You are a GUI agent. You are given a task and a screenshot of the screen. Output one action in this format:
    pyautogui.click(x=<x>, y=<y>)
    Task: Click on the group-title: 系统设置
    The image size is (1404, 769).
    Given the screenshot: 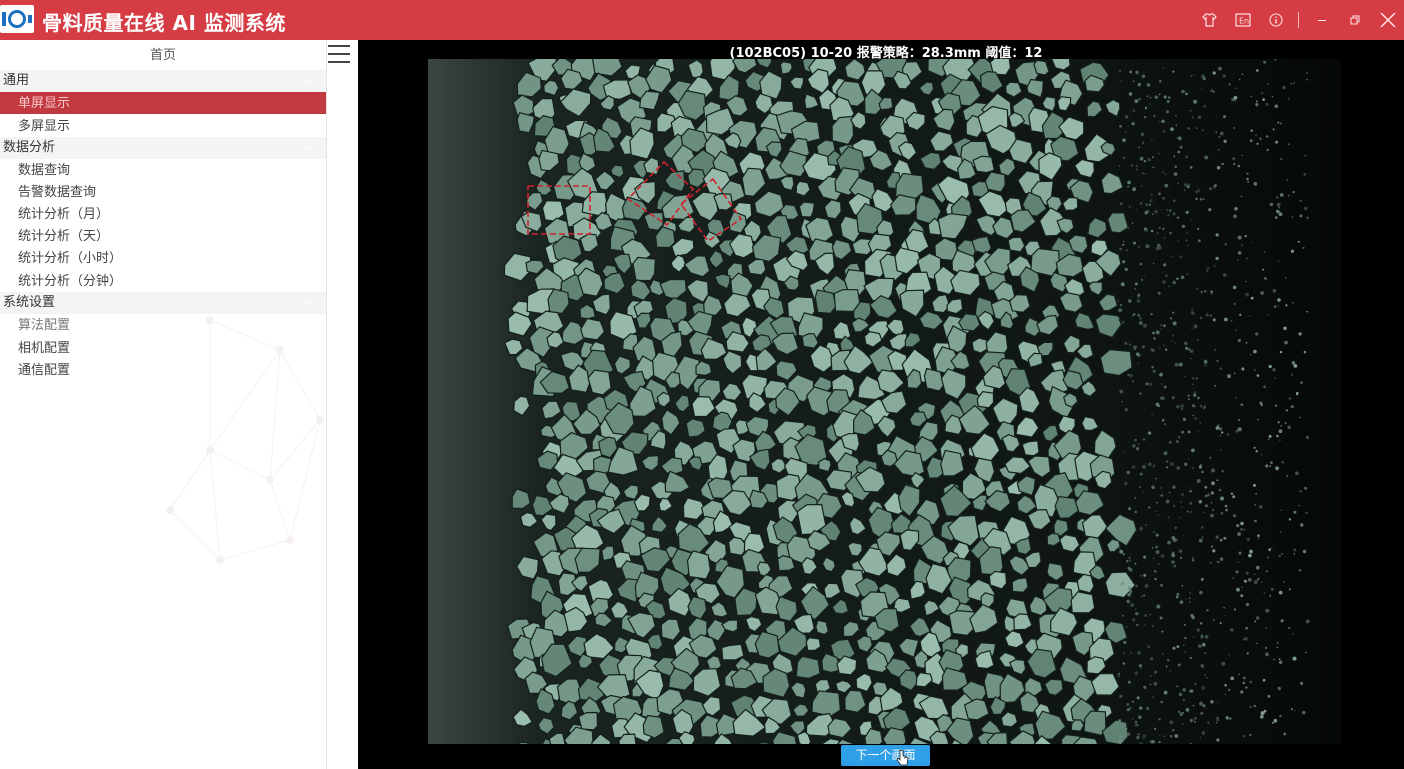 What is the action you would take?
    pyautogui.click(x=29, y=302)
    